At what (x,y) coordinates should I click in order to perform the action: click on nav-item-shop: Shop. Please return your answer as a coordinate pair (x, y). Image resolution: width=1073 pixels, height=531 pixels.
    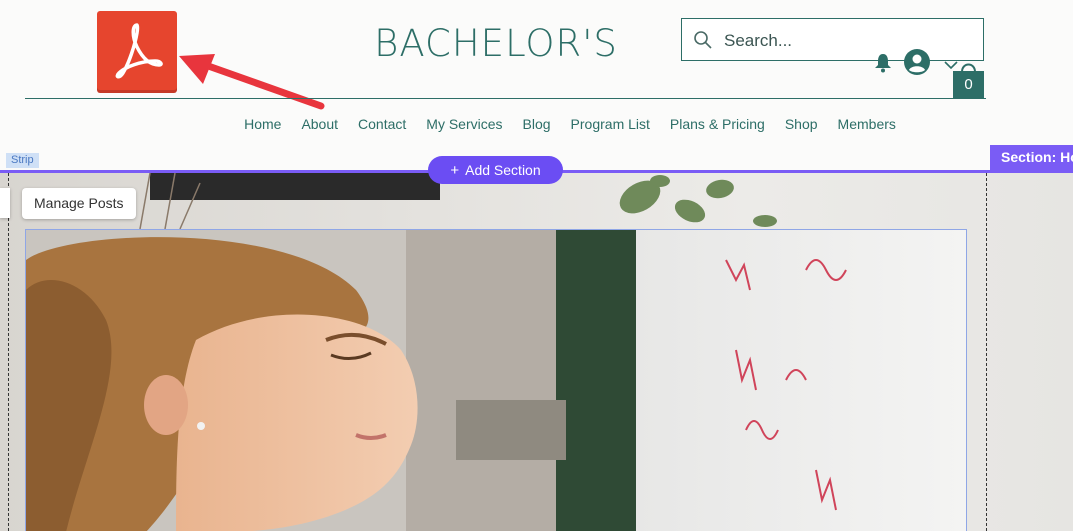
    Looking at the image, I should click on (801, 126).